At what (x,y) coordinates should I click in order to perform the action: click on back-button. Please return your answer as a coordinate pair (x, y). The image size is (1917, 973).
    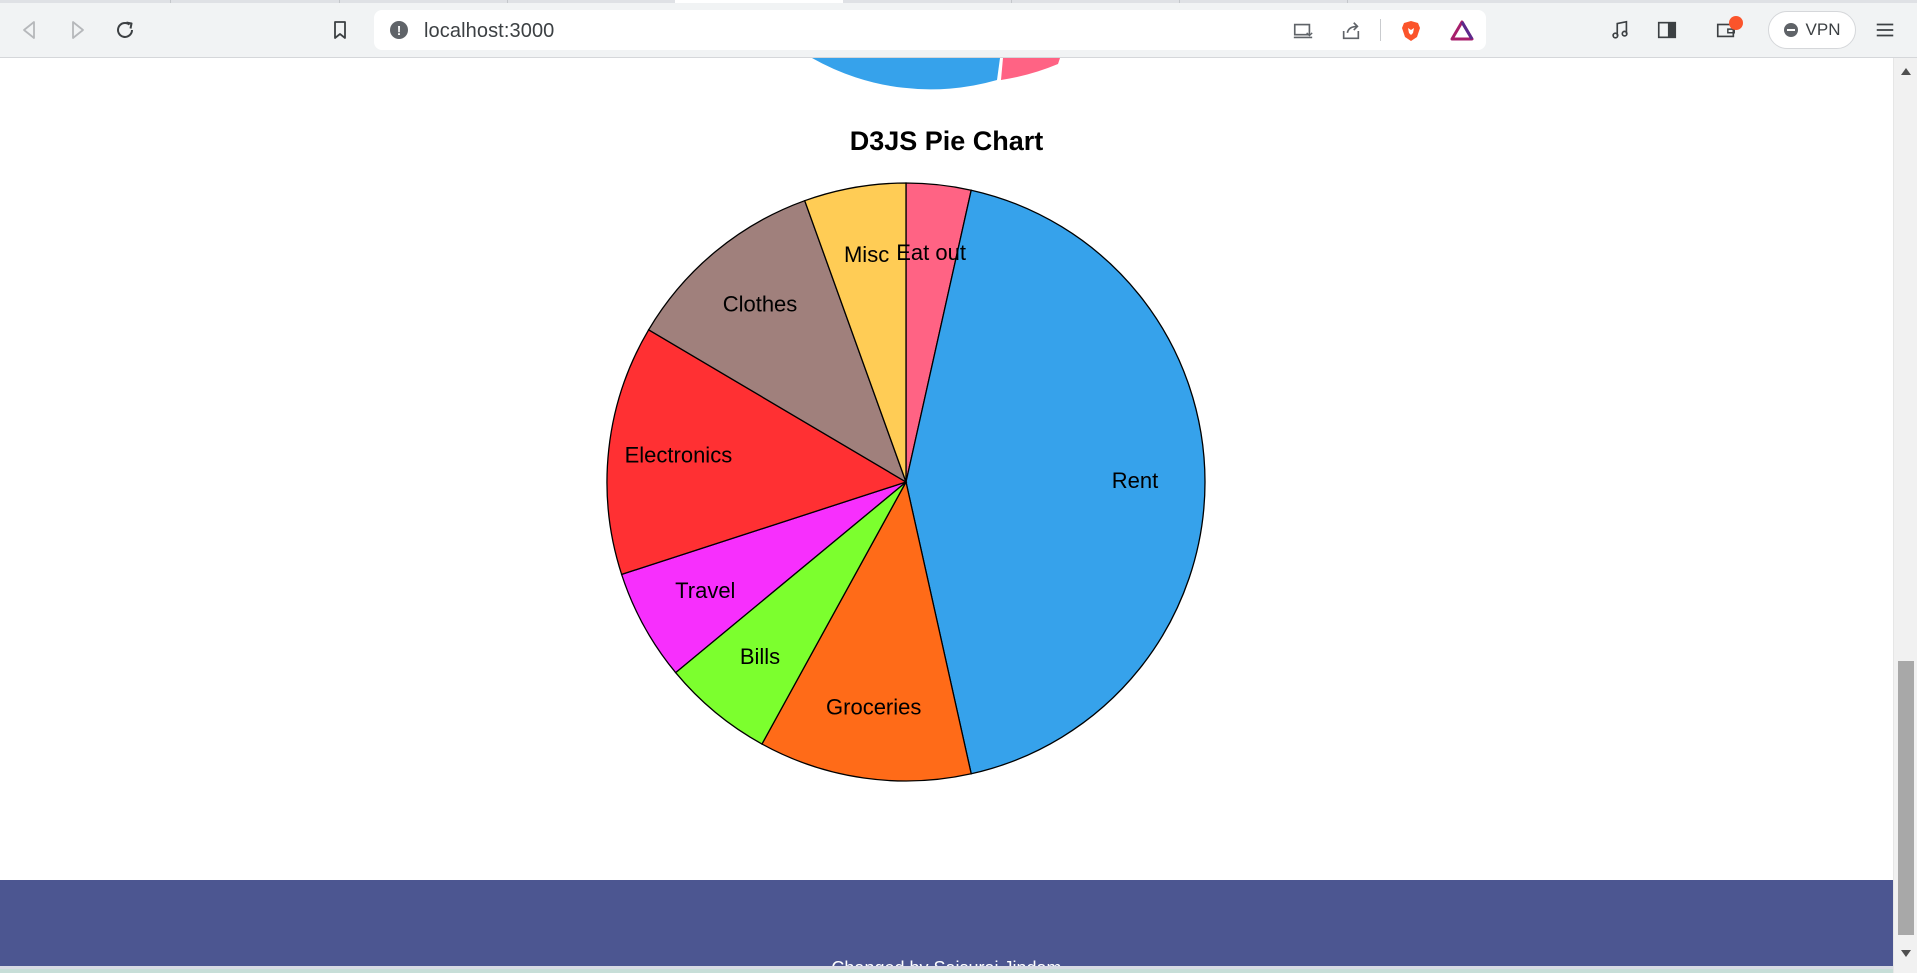
    Looking at the image, I should click on (30, 30).